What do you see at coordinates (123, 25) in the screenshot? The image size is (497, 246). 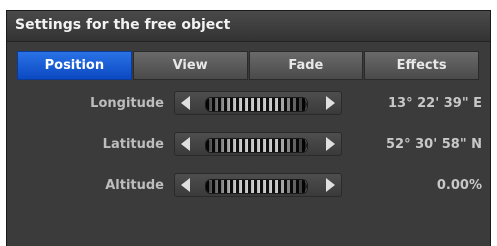 I see `panel-title: Settings for the free object` at bounding box center [123, 25].